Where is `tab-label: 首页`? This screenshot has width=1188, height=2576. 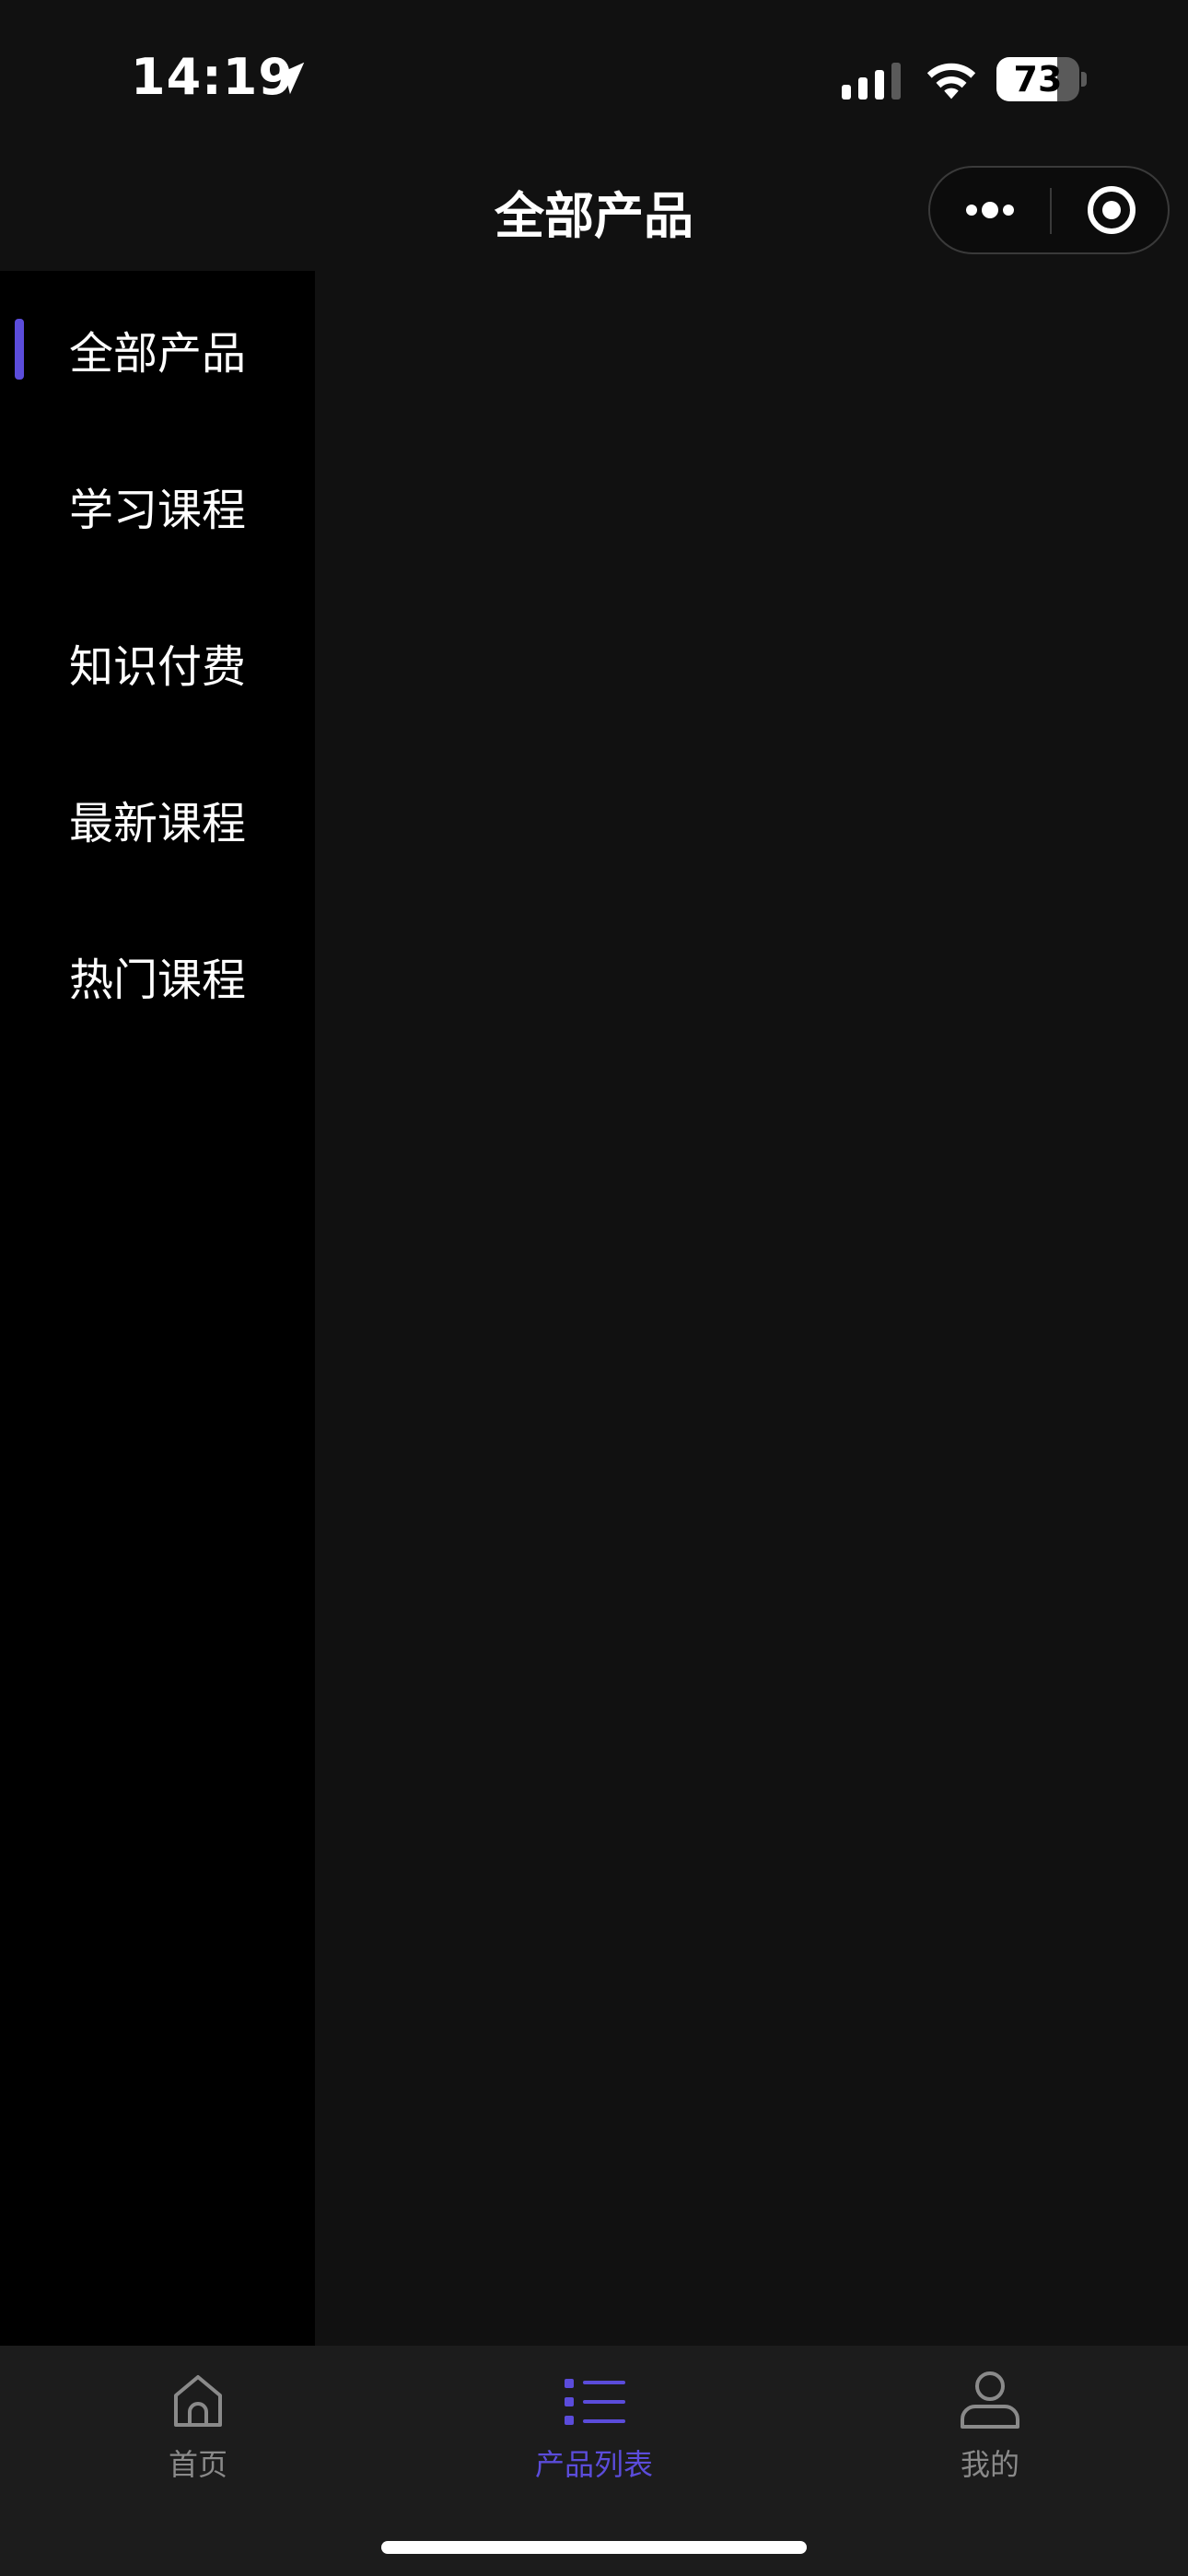
tab-label: 首页 is located at coordinates (197, 2464).